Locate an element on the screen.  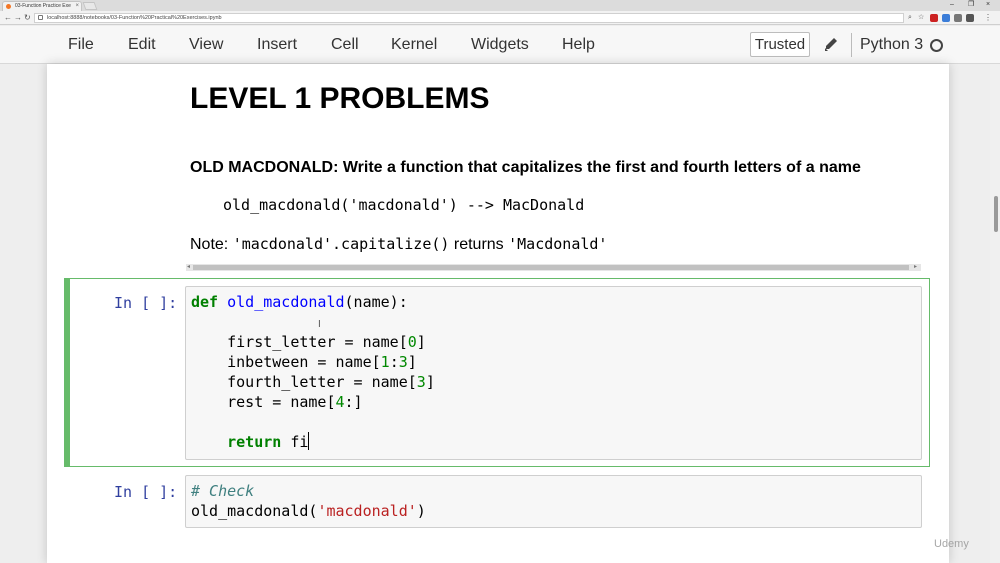
menu-file: File is located at coordinates (81, 45).